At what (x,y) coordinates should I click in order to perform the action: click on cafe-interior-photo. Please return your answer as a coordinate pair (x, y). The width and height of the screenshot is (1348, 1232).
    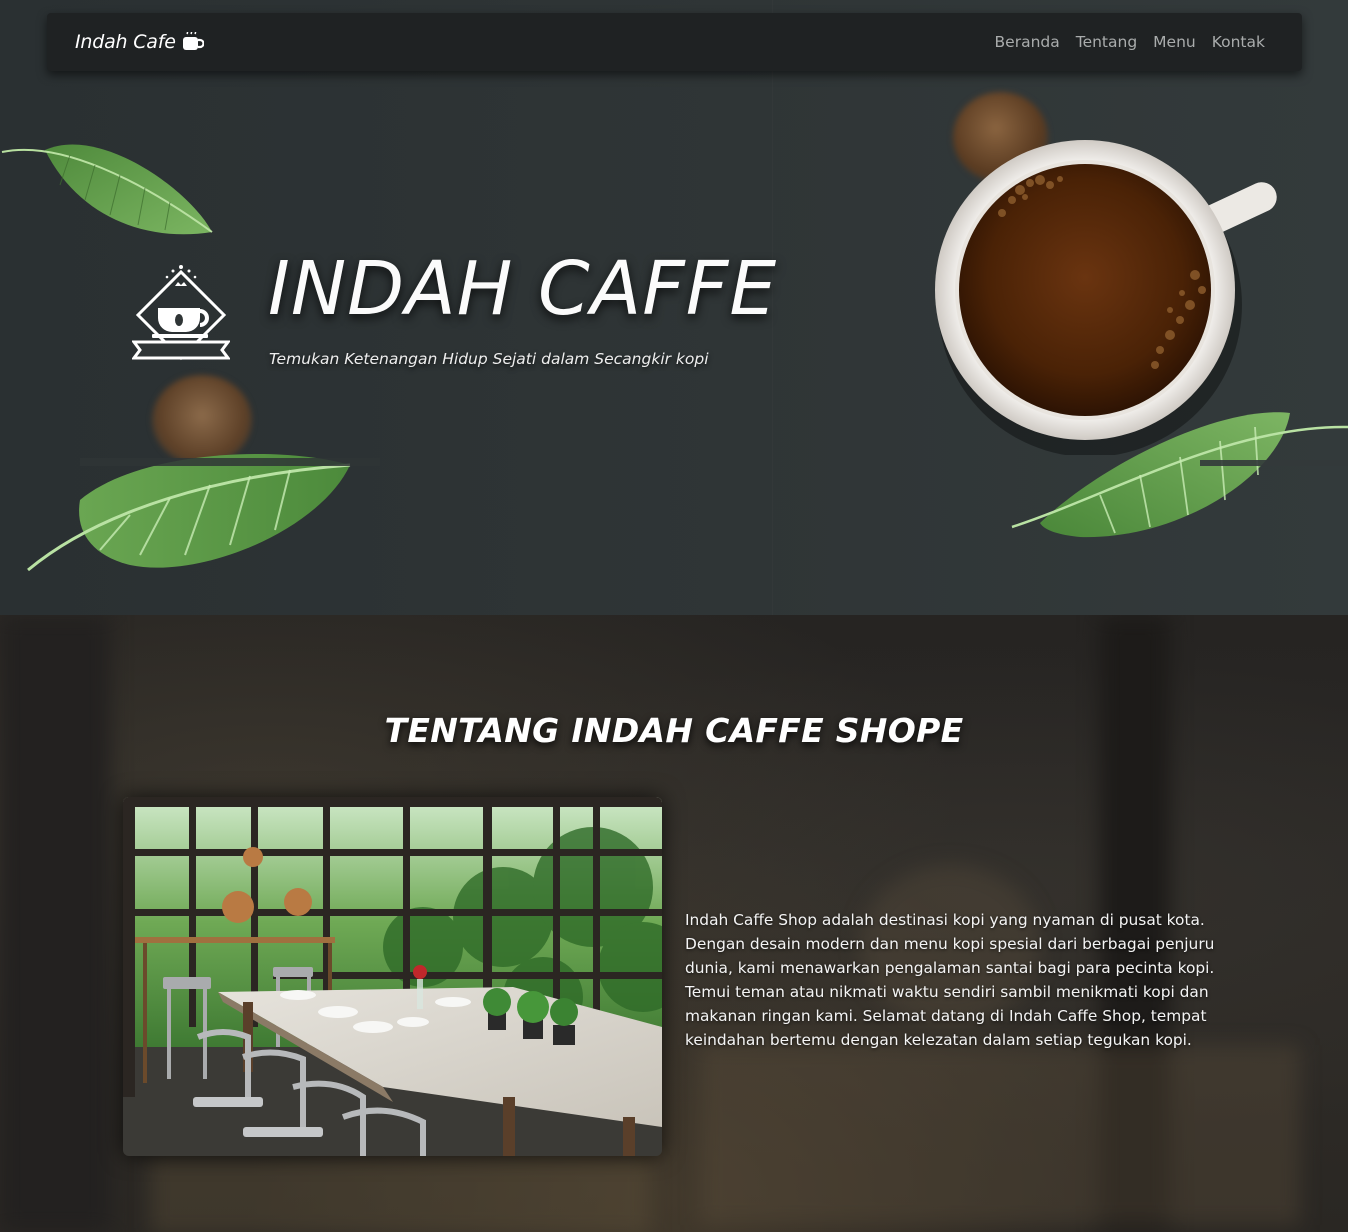
    Looking at the image, I should click on (392, 976).